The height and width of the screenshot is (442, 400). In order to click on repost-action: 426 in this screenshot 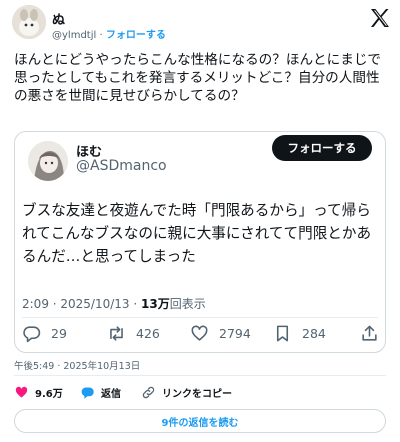, I will do `click(133, 333)`.